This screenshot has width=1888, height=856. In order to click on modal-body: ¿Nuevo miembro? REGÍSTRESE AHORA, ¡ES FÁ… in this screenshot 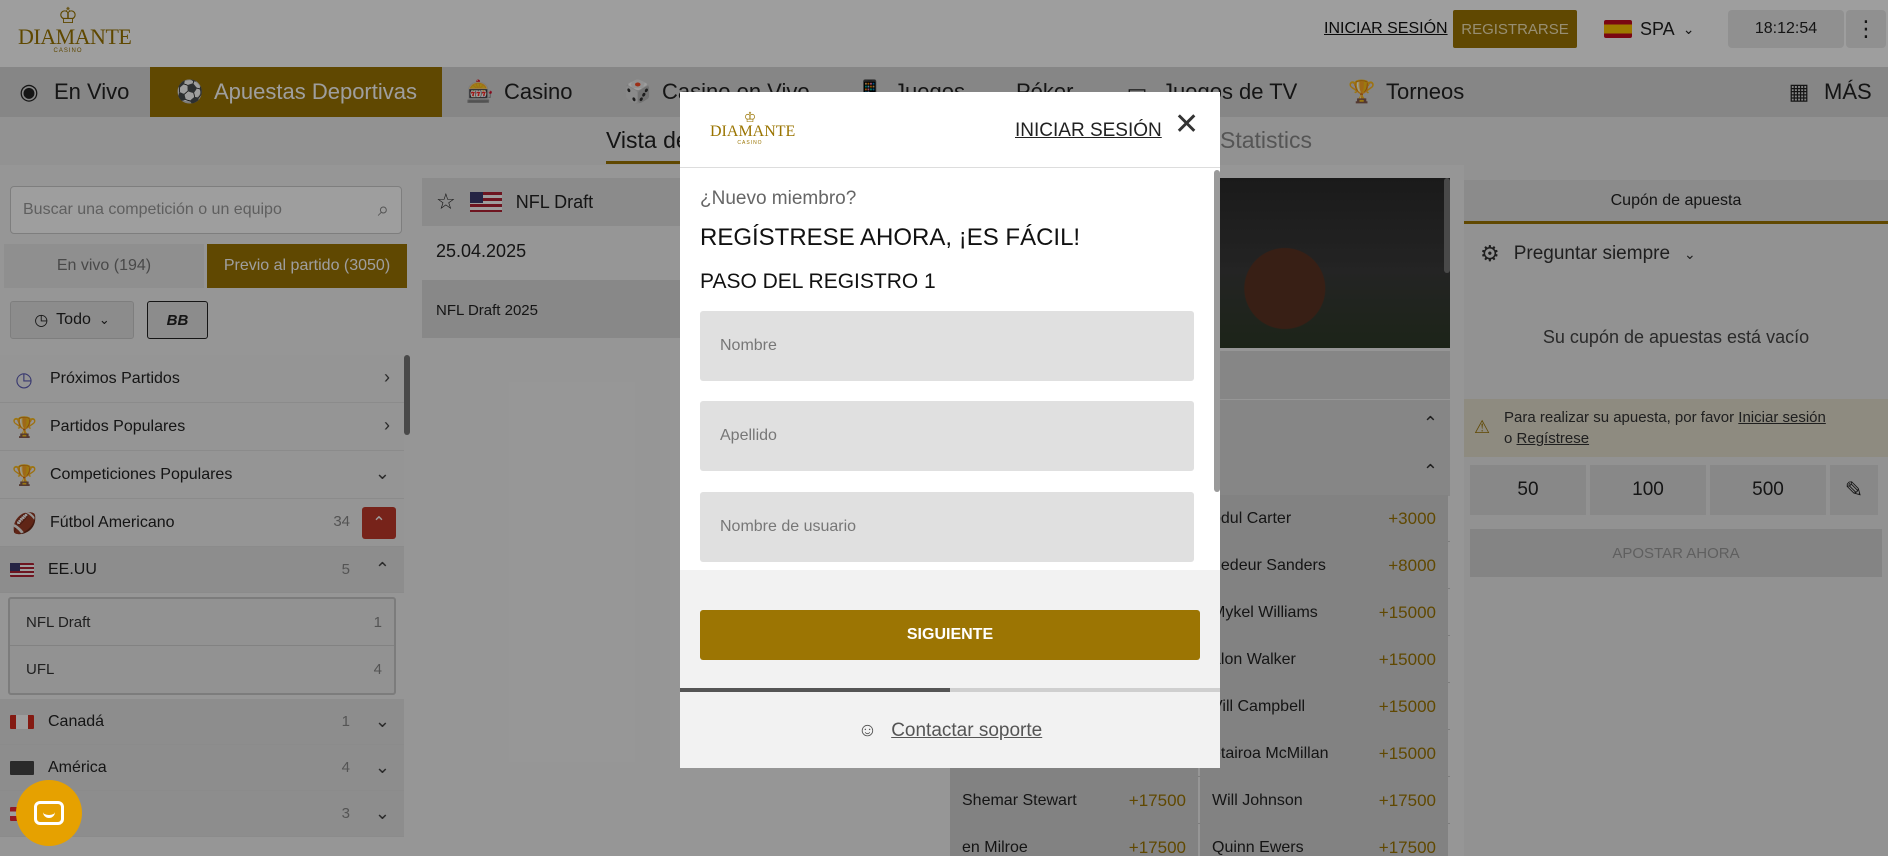, I will do `click(950, 369)`.